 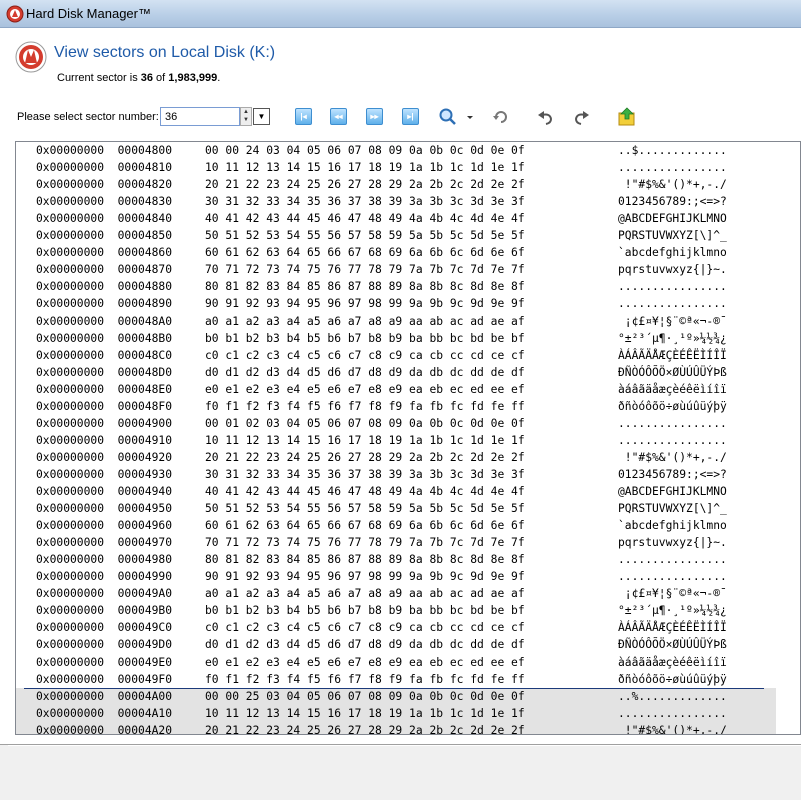 What do you see at coordinates (104, 440) in the screenshot?
I see `hex-row-address: 0x00000000 00004910` at bounding box center [104, 440].